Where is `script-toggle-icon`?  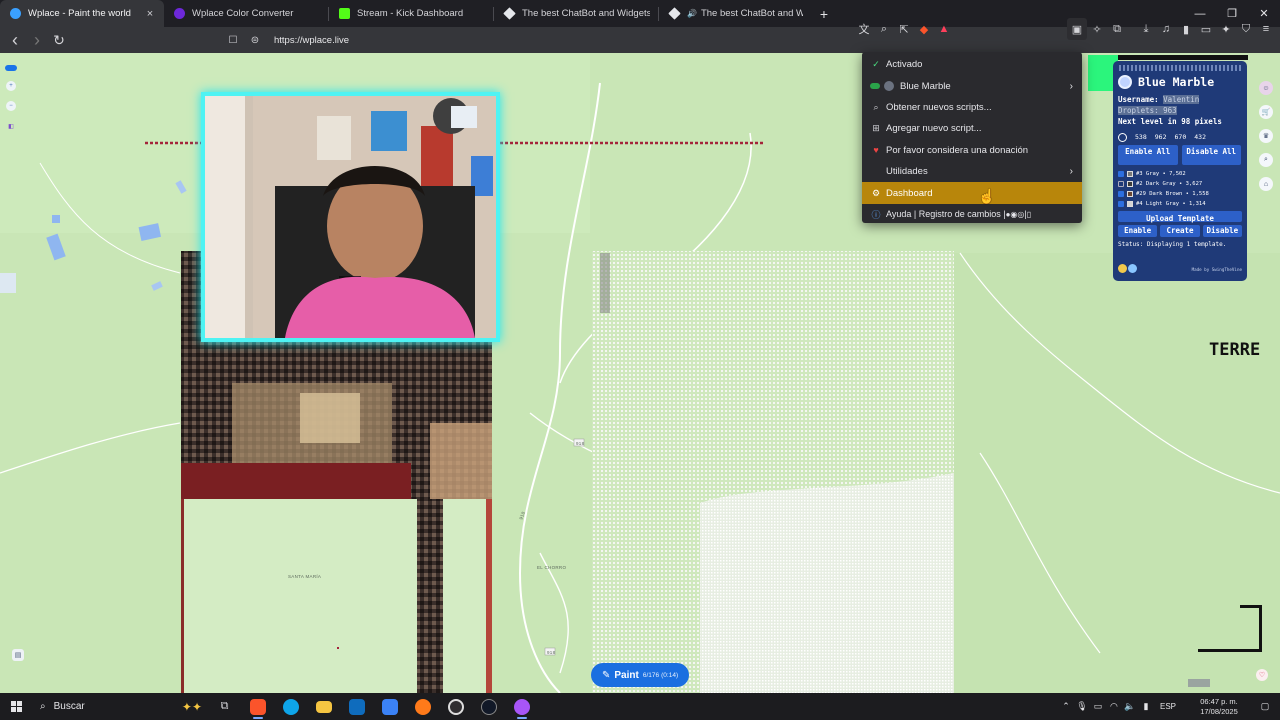
script-toggle-icon is located at coordinates (875, 86).